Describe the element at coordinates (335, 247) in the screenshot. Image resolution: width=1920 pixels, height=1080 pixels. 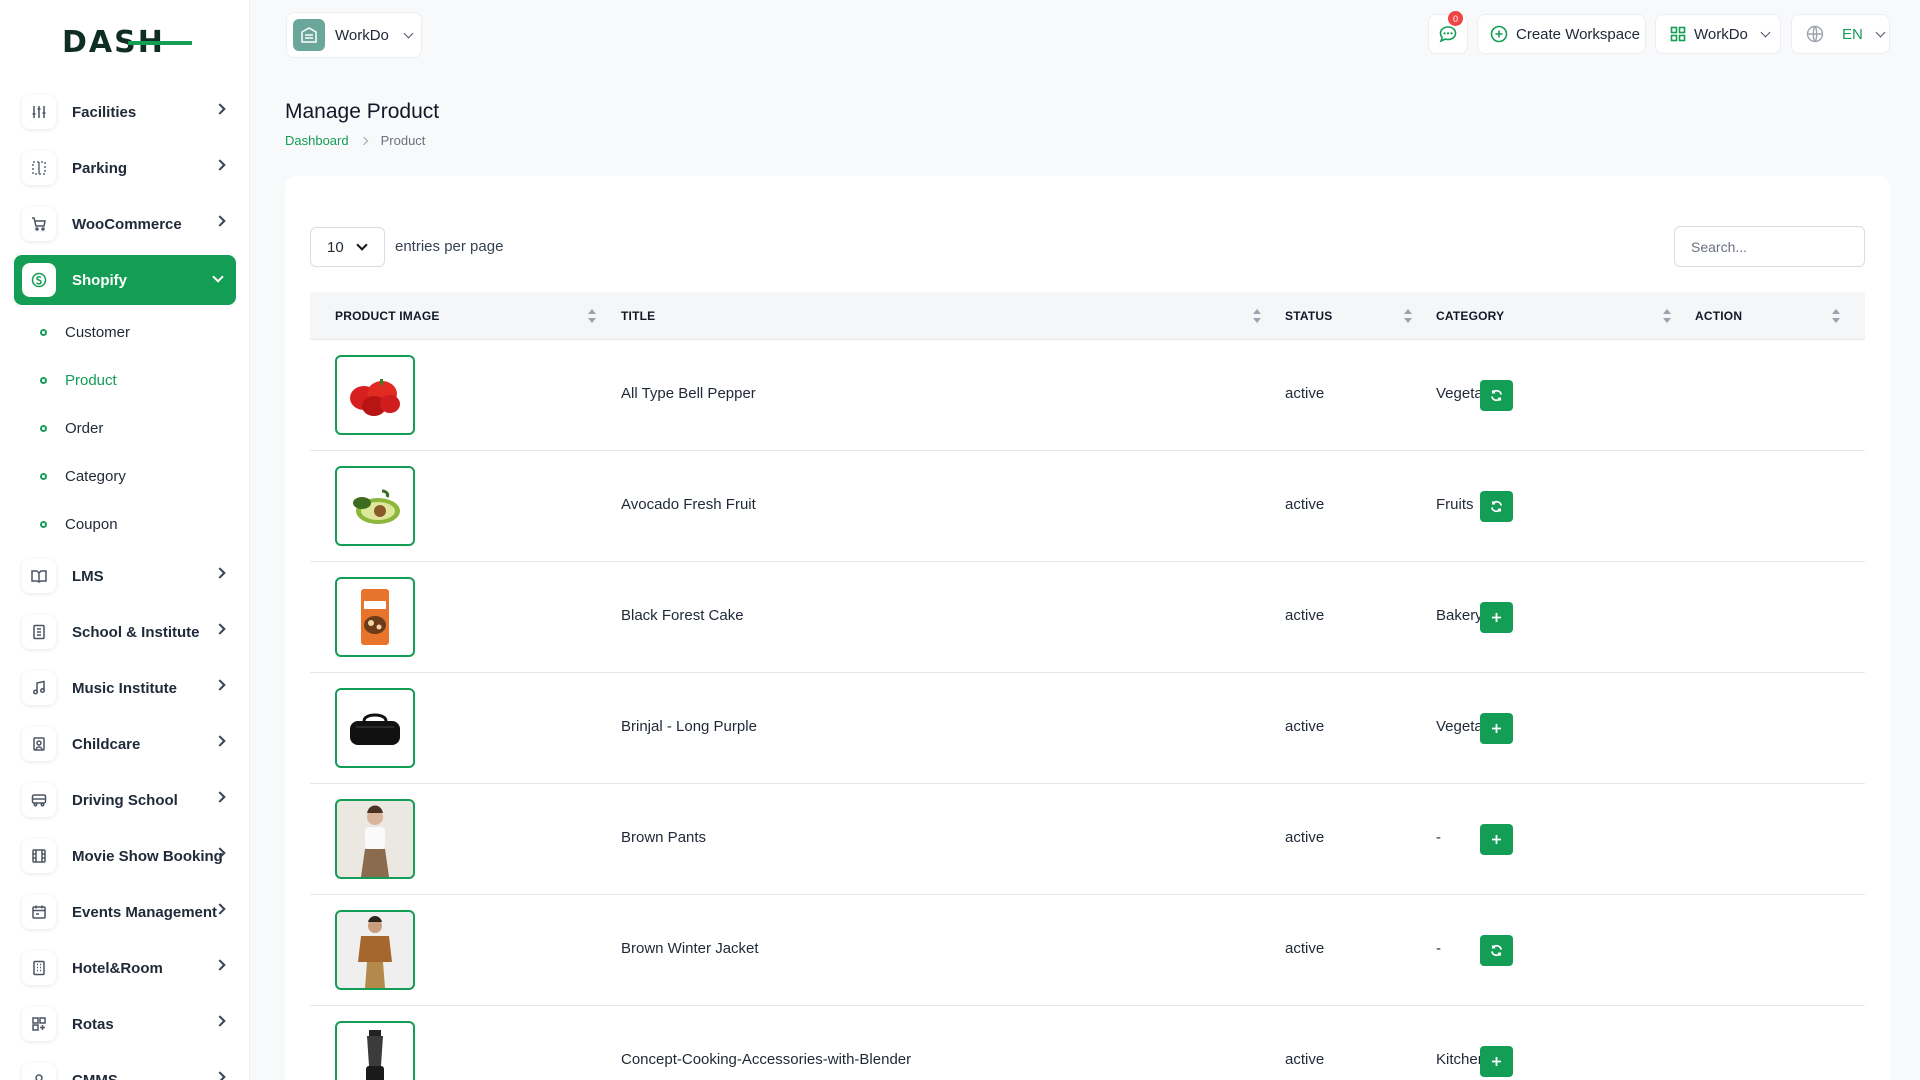
I see `entries-per-page-value: 10` at that location.